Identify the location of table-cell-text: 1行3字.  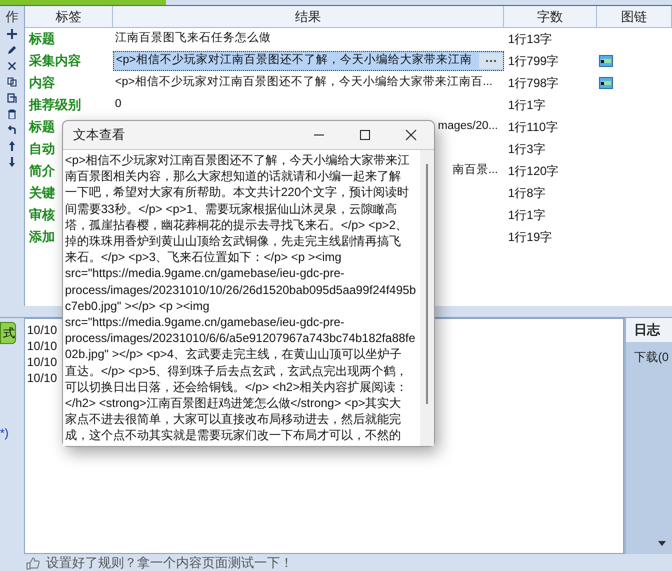
(526, 149).